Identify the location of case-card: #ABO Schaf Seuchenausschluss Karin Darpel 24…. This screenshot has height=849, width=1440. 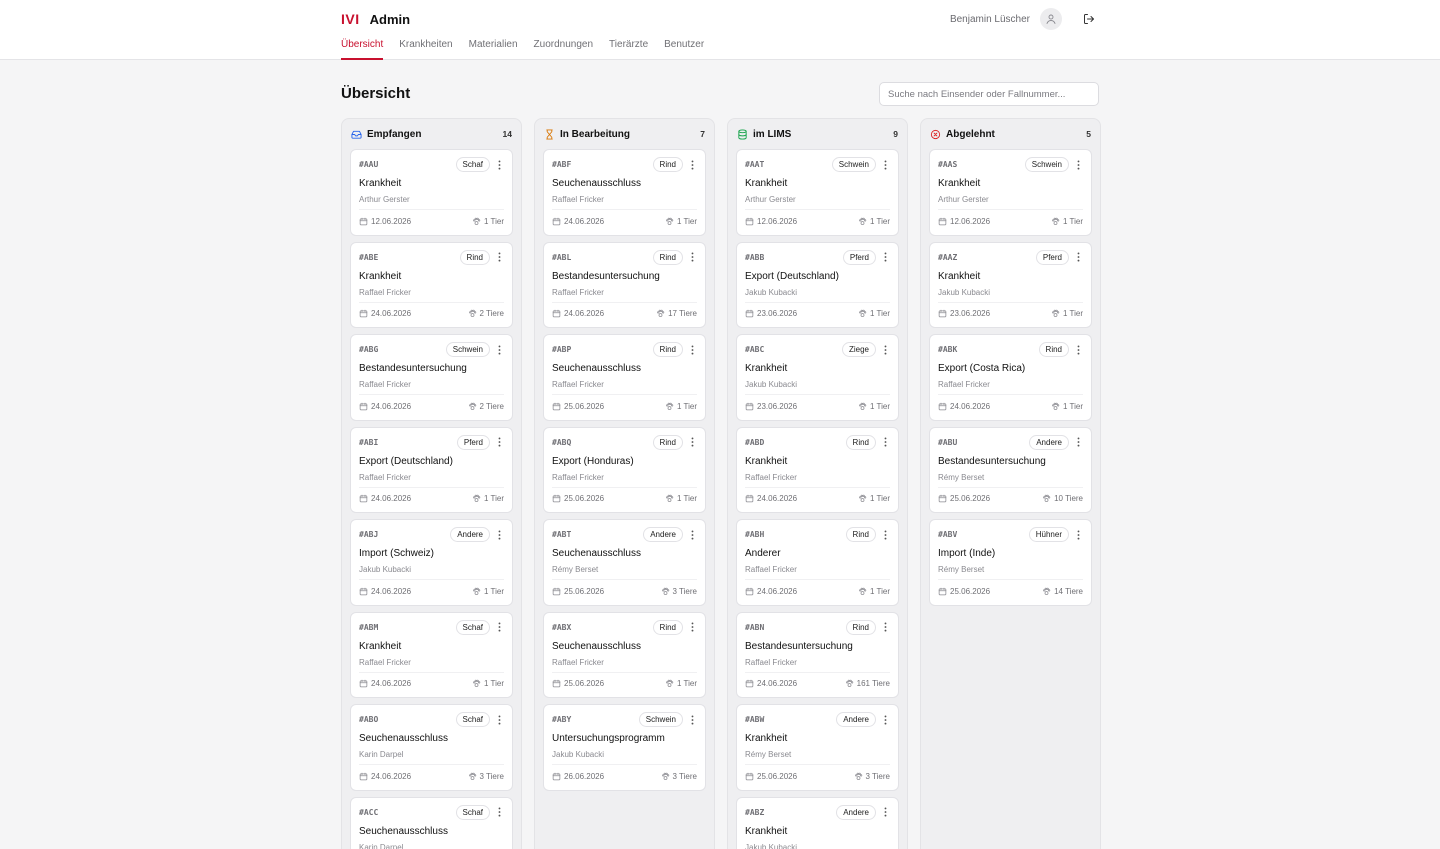
(431, 747).